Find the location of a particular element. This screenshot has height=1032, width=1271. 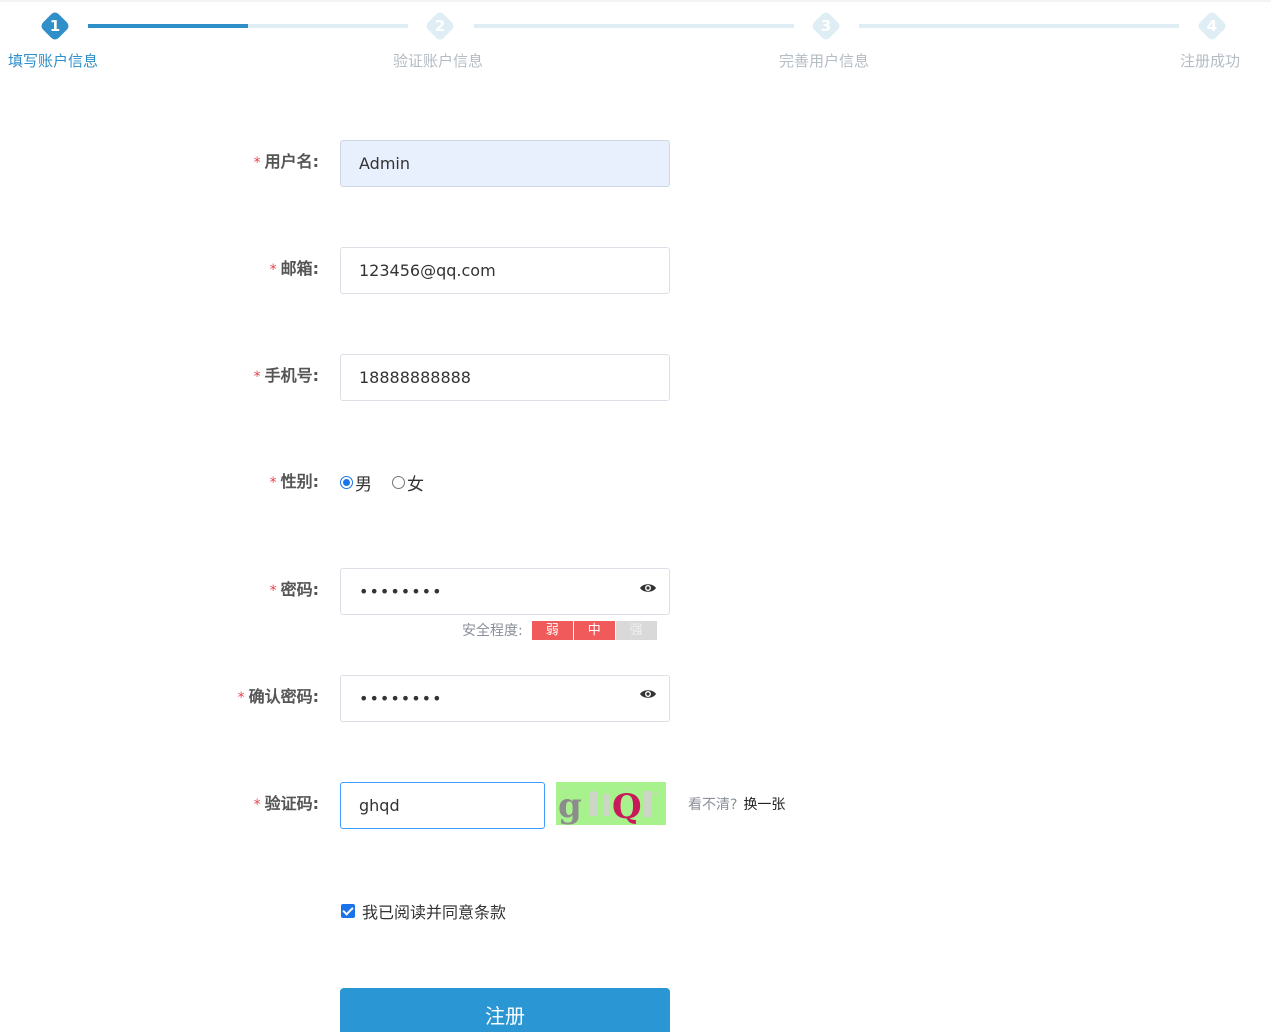

strength-medium: 中 is located at coordinates (594, 630).